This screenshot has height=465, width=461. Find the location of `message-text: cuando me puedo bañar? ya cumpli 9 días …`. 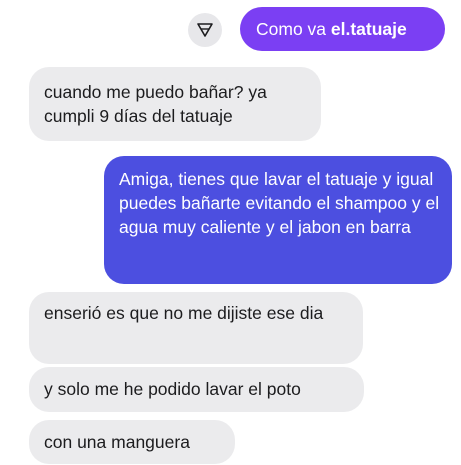

message-text: cuando me puedo bañar? ya cumpli 9 días … is located at coordinates (155, 104).